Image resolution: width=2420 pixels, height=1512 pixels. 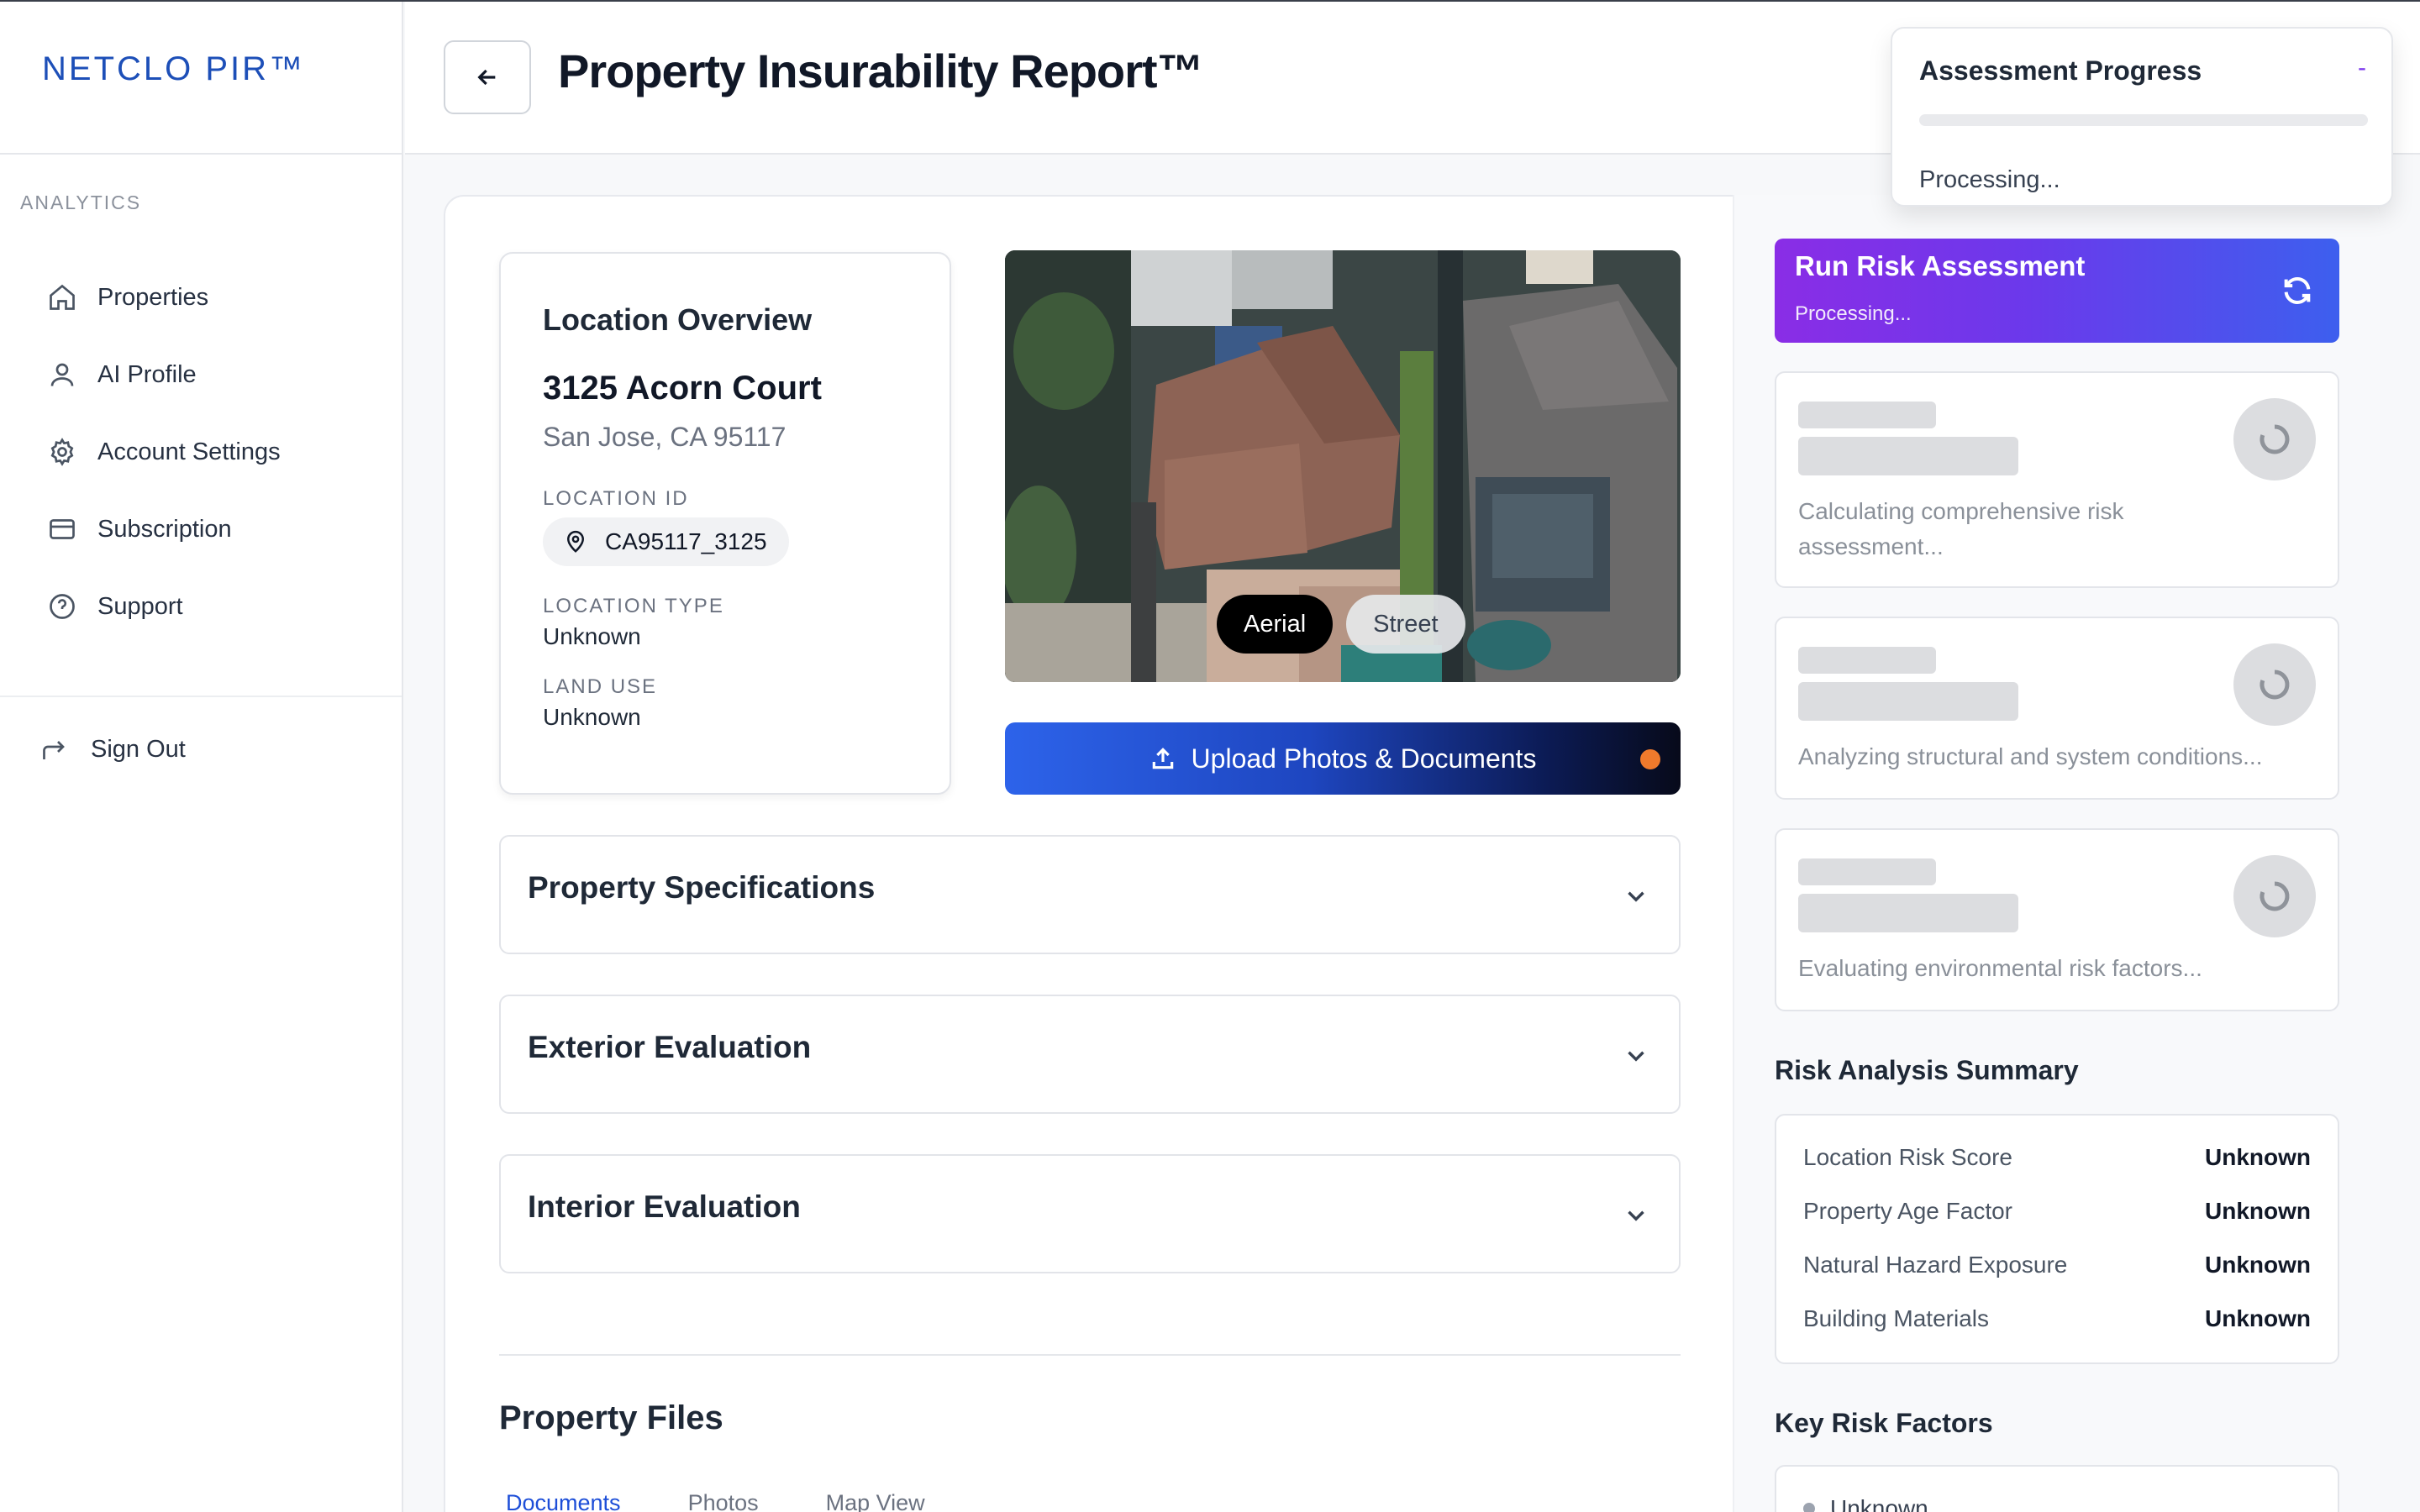 I want to click on location-id-badge: CA95117_3125, so click(x=666, y=541).